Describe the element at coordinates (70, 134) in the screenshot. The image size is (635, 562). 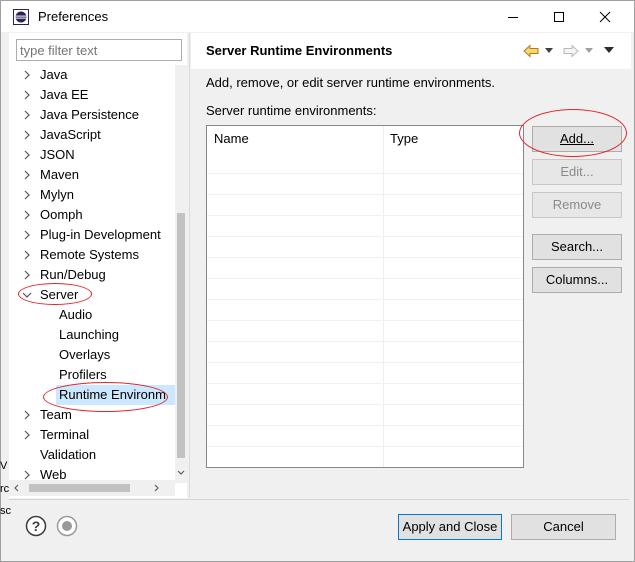
I see `tree-item-label: JavaScript` at that location.